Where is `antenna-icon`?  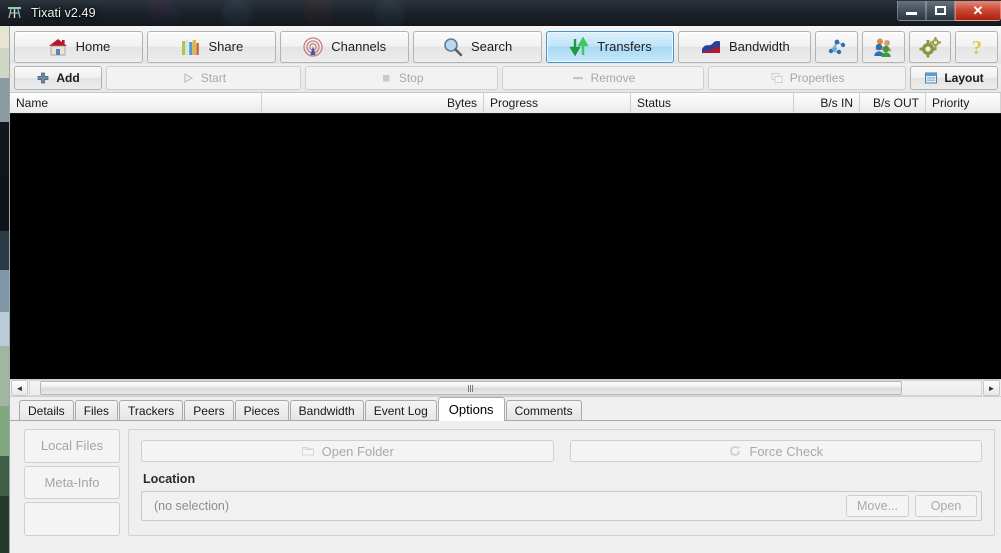 antenna-icon is located at coordinates (313, 47).